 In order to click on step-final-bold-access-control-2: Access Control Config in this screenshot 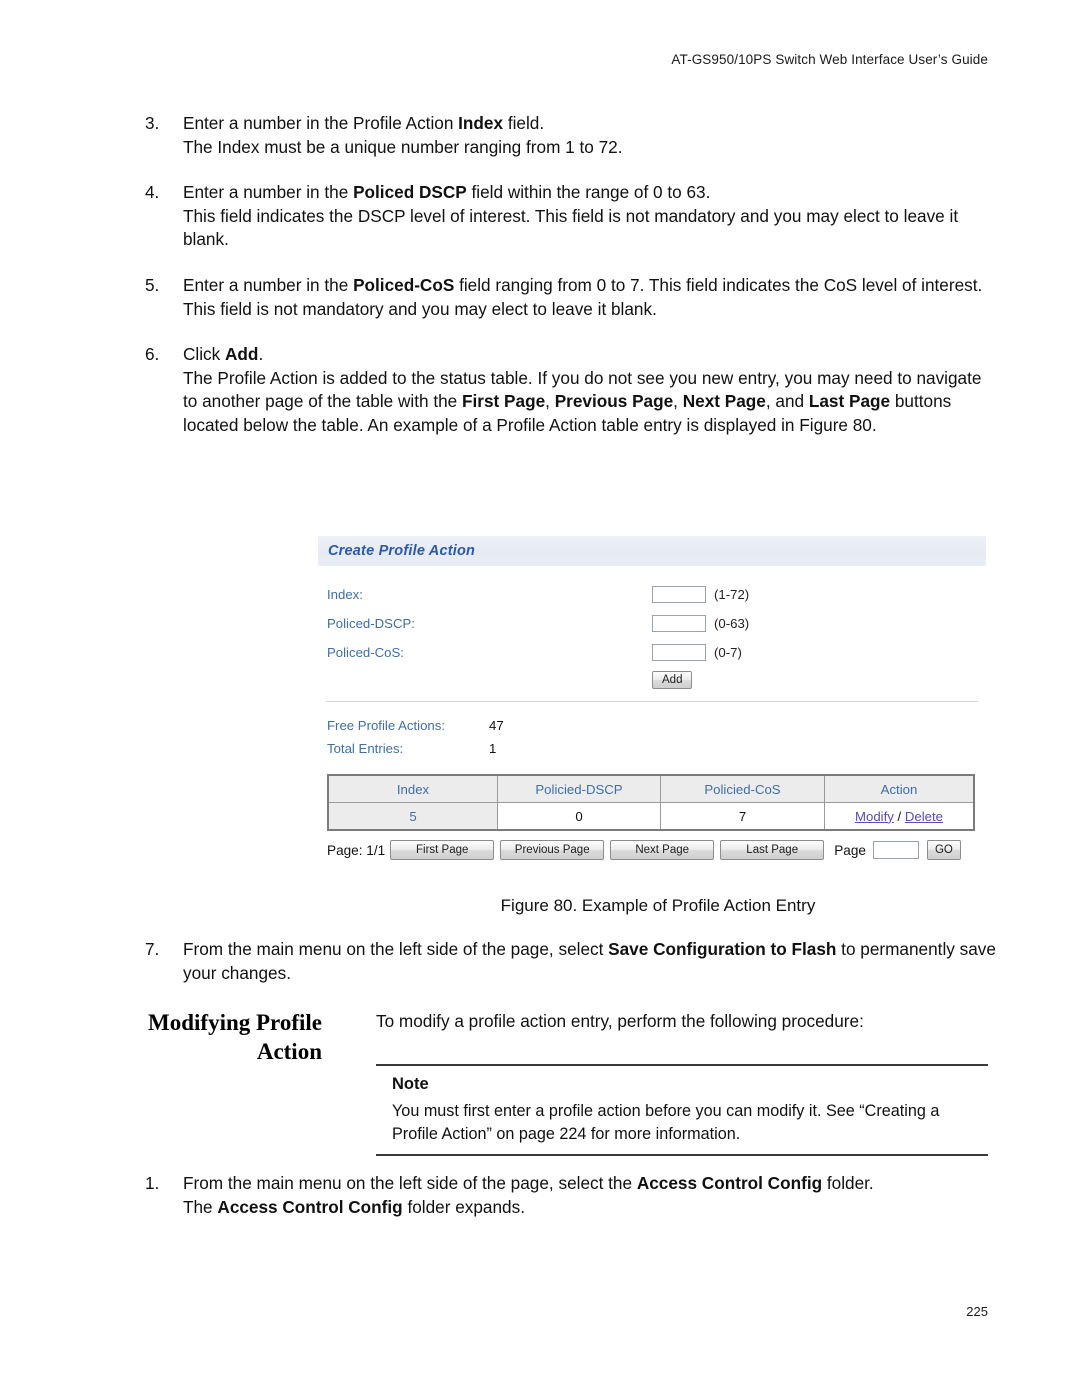, I will do `click(310, 1206)`.